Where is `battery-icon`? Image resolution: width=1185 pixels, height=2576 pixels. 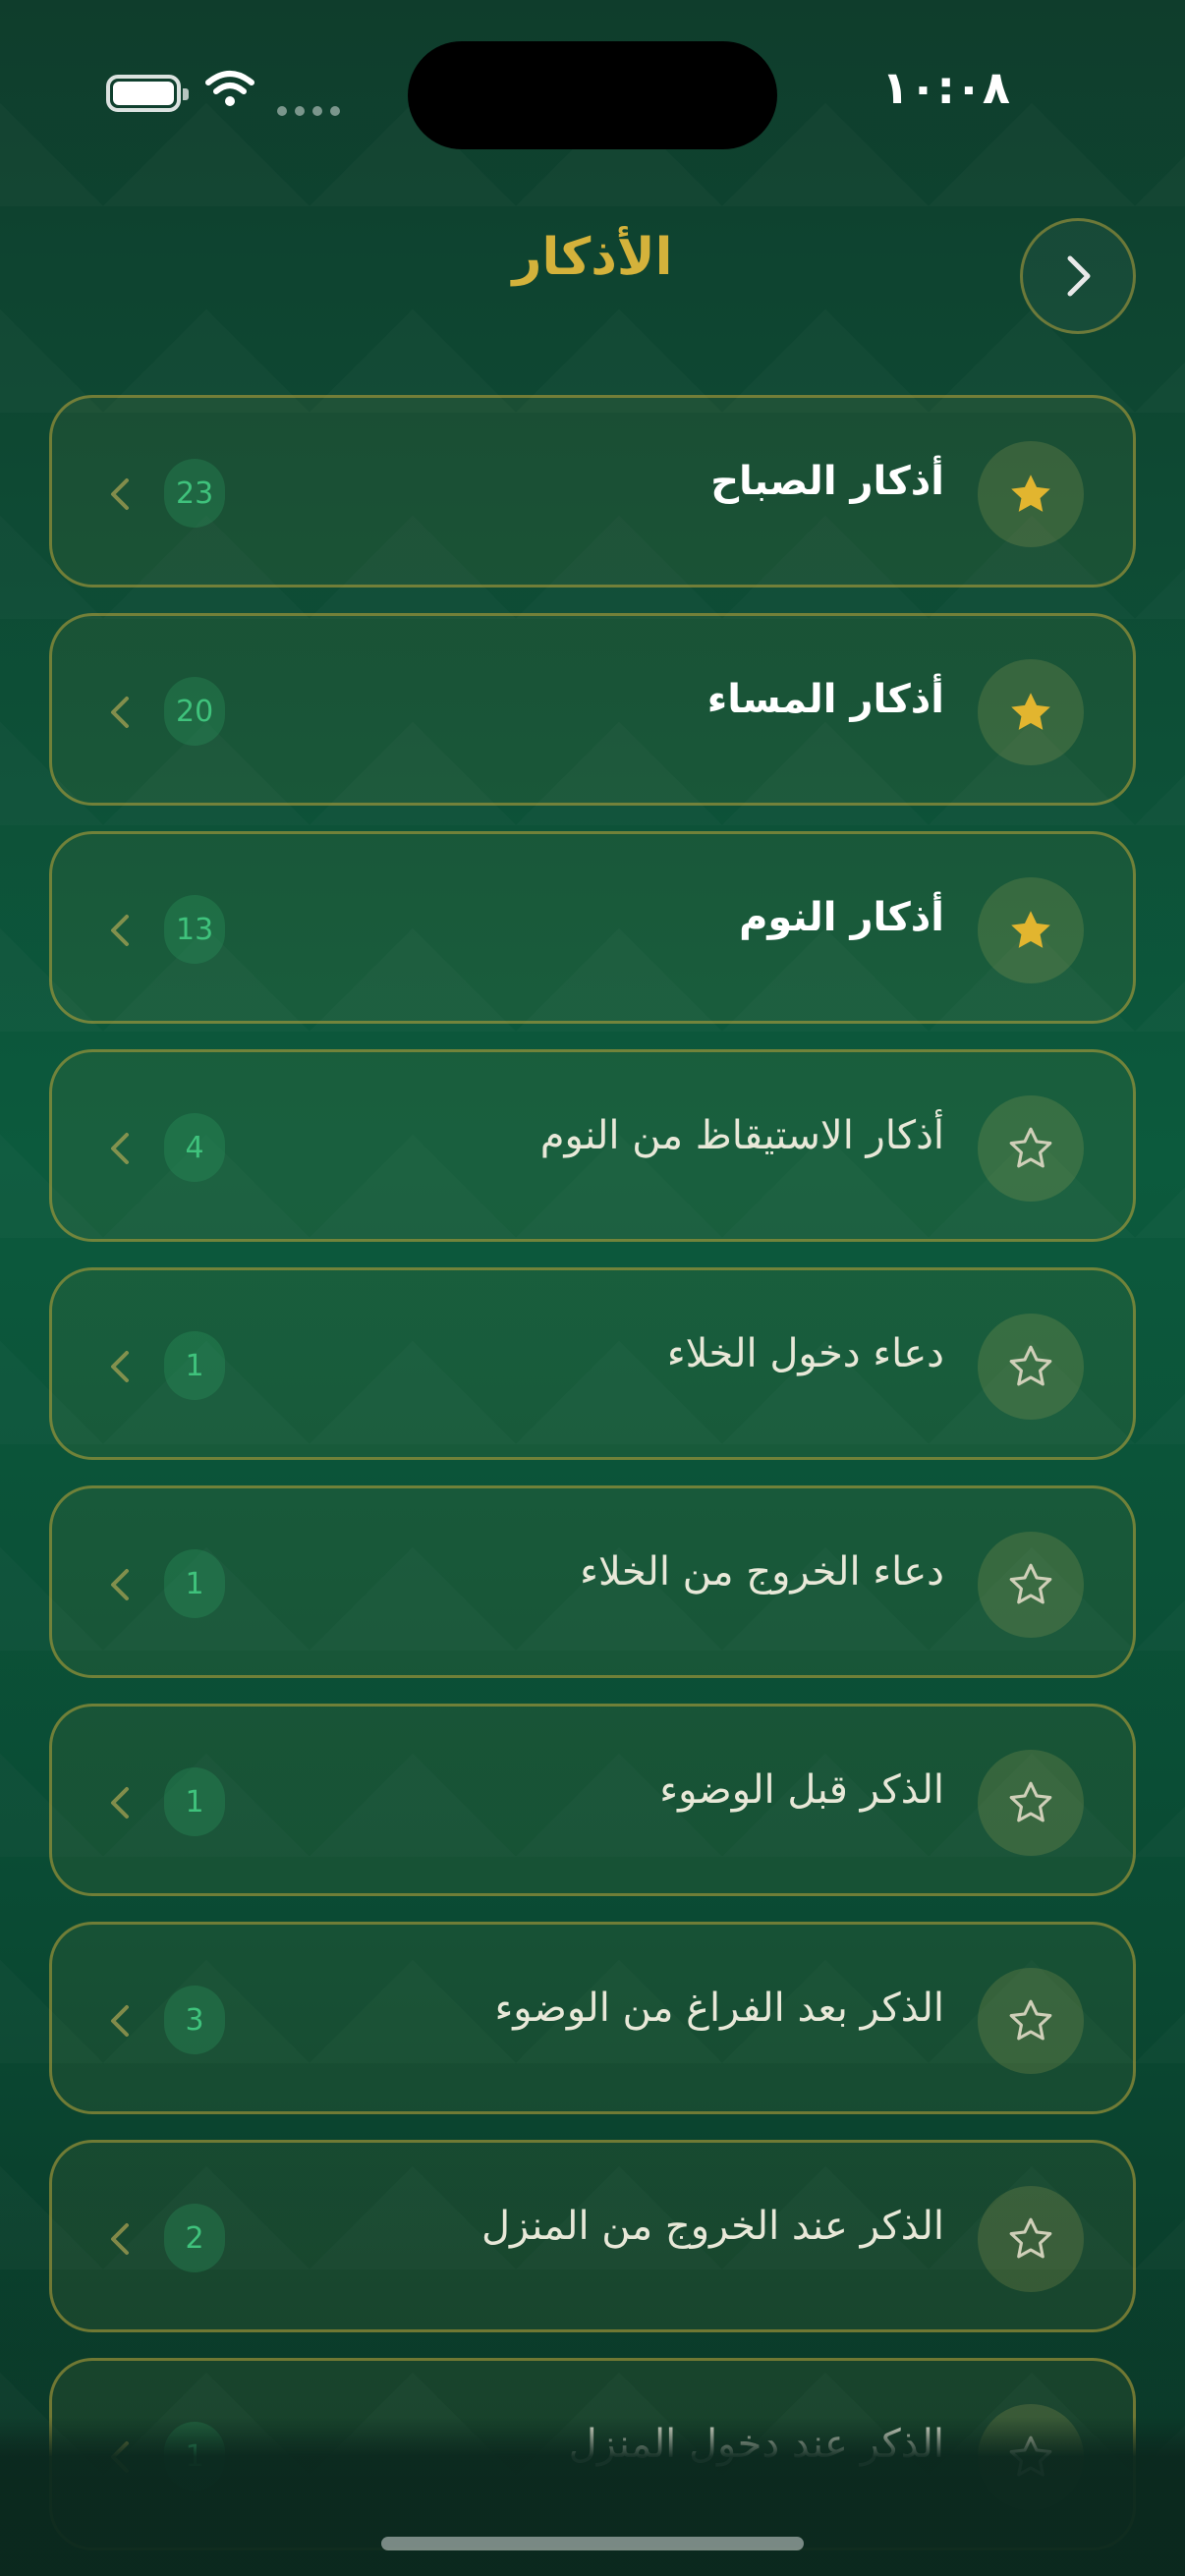
battery-icon is located at coordinates (148, 93).